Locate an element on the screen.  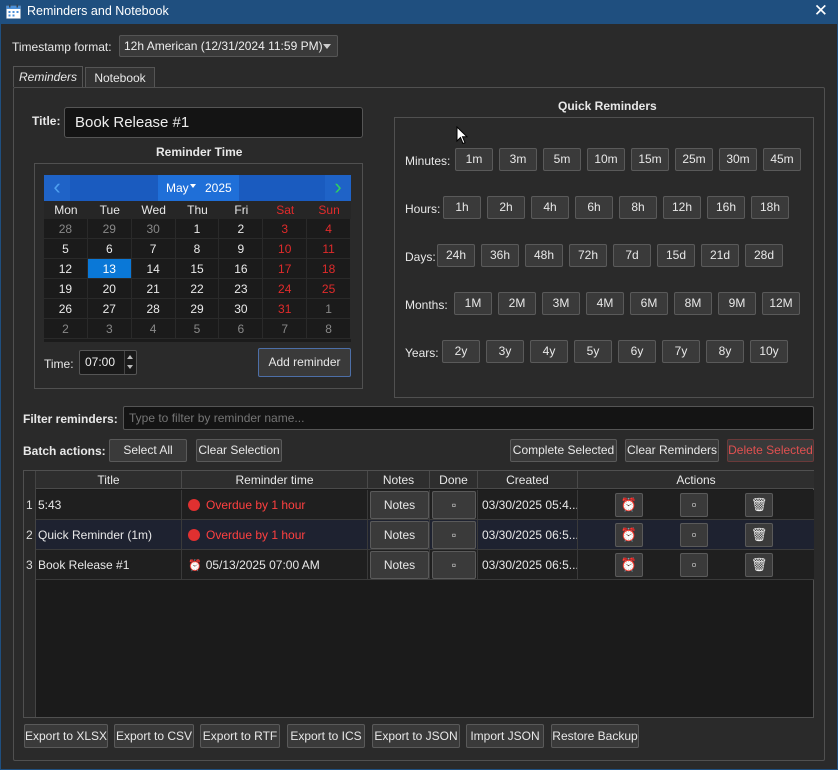
export-rtf-button: Export to RTF is located at coordinates (240, 736).